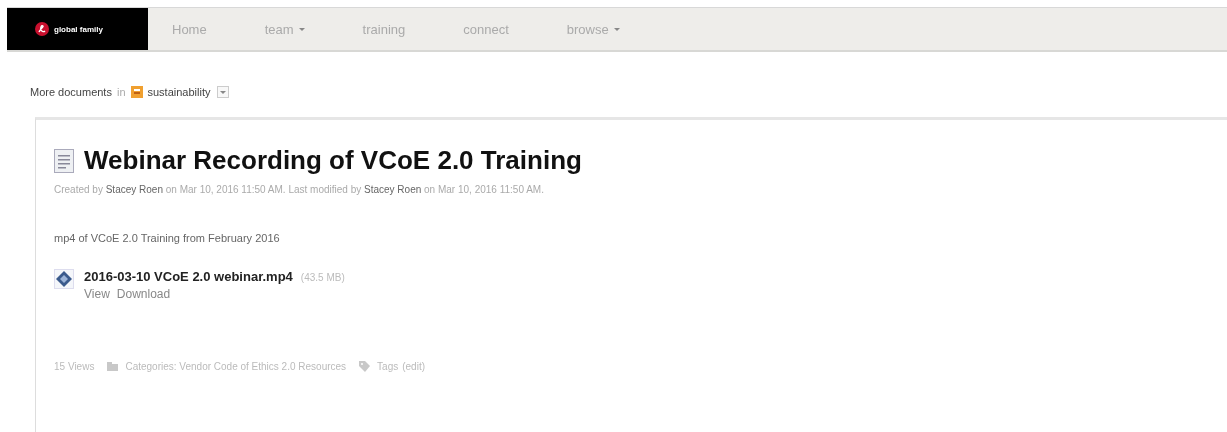  What do you see at coordinates (188, 276) in the screenshot?
I see `attachment-link: 2016-03-10 VCoE 2.0 webinar.mp4` at bounding box center [188, 276].